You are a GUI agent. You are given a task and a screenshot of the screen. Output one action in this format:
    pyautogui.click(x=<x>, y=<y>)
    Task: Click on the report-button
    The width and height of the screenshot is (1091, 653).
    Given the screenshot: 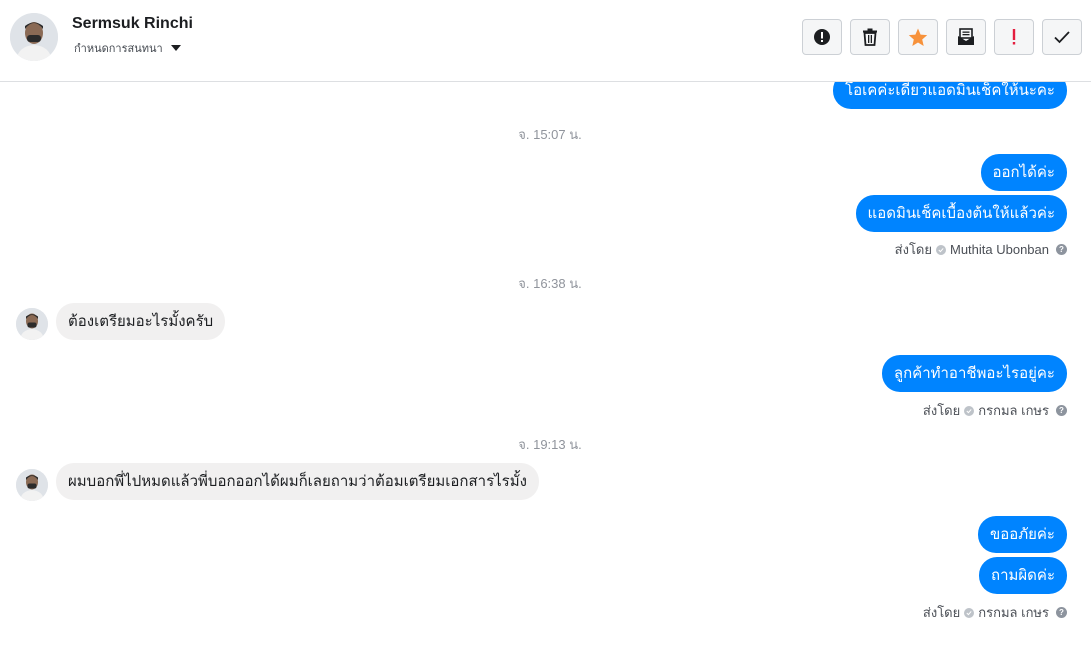 What is the action you would take?
    pyautogui.click(x=822, y=37)
    